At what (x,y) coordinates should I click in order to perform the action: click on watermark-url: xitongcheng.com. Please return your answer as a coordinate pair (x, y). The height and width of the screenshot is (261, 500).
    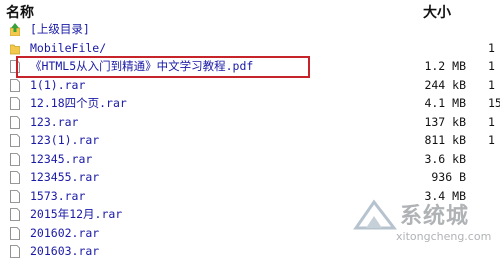
    Looking at the image, I should click on (444, 236).